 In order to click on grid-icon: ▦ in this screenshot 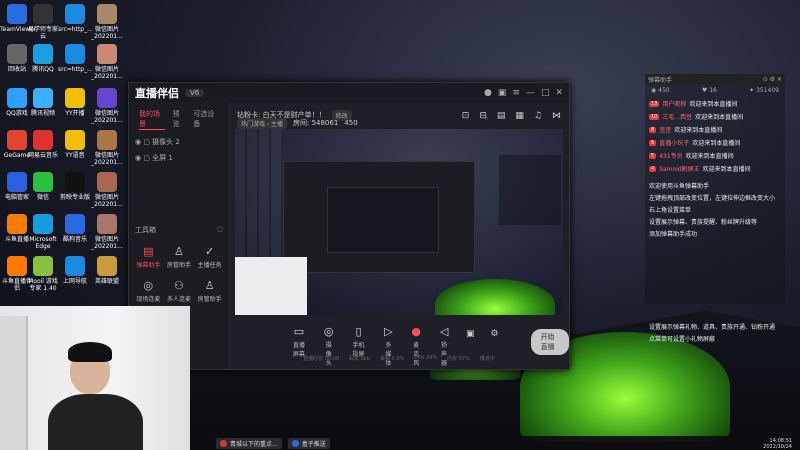, I will do `click(519, 116)`.